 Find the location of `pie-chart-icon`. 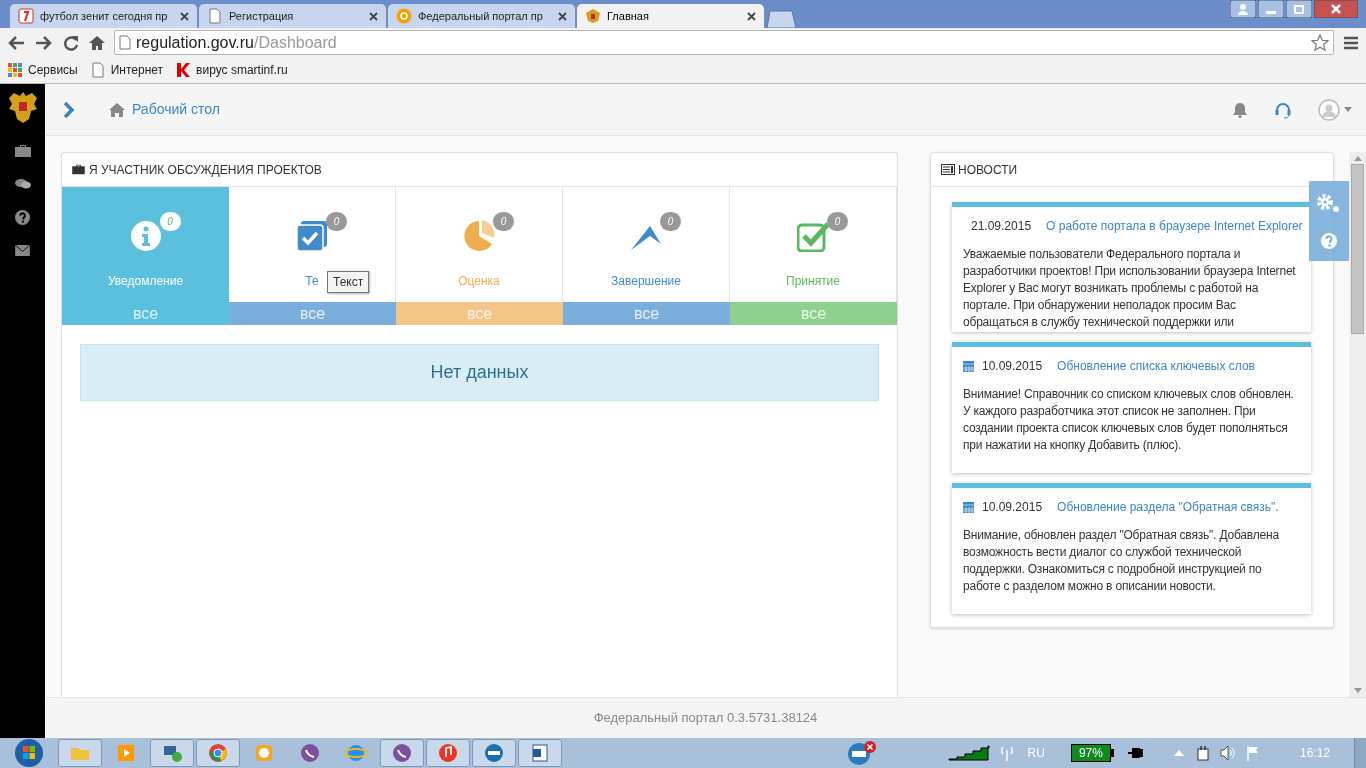

pie-chart-icon is located at coordinates (479, 236).